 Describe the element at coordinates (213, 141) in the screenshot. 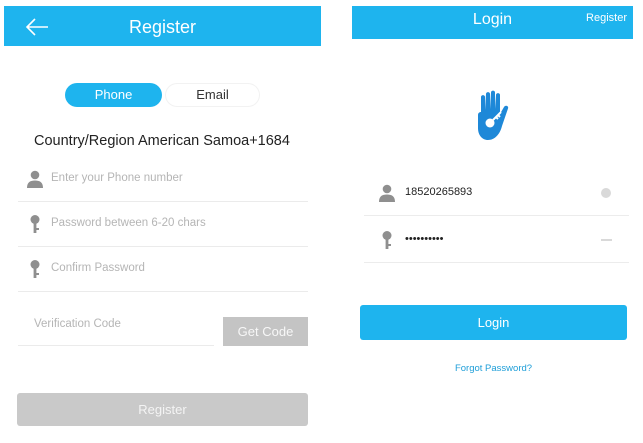

I see `country-region-value: American Samoa+1684` at that location.